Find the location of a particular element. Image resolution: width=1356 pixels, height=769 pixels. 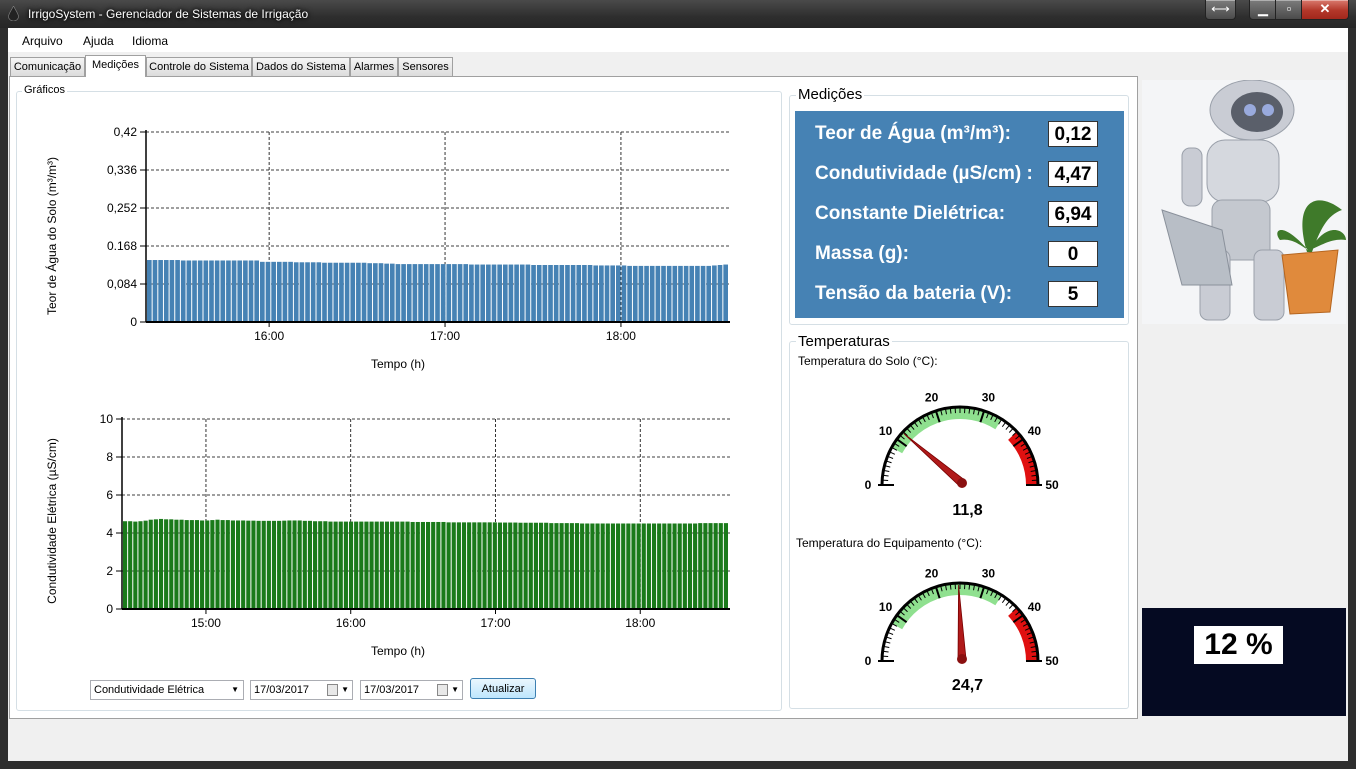

gauge-tick-label: 10 is located at coordinates (886, 431).